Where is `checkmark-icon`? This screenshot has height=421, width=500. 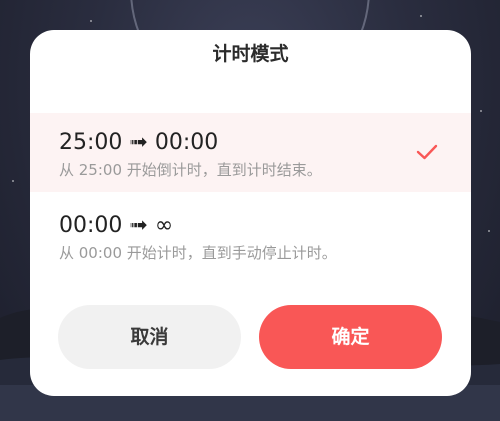
checkmark-icon is located at coordinates (427, 152).